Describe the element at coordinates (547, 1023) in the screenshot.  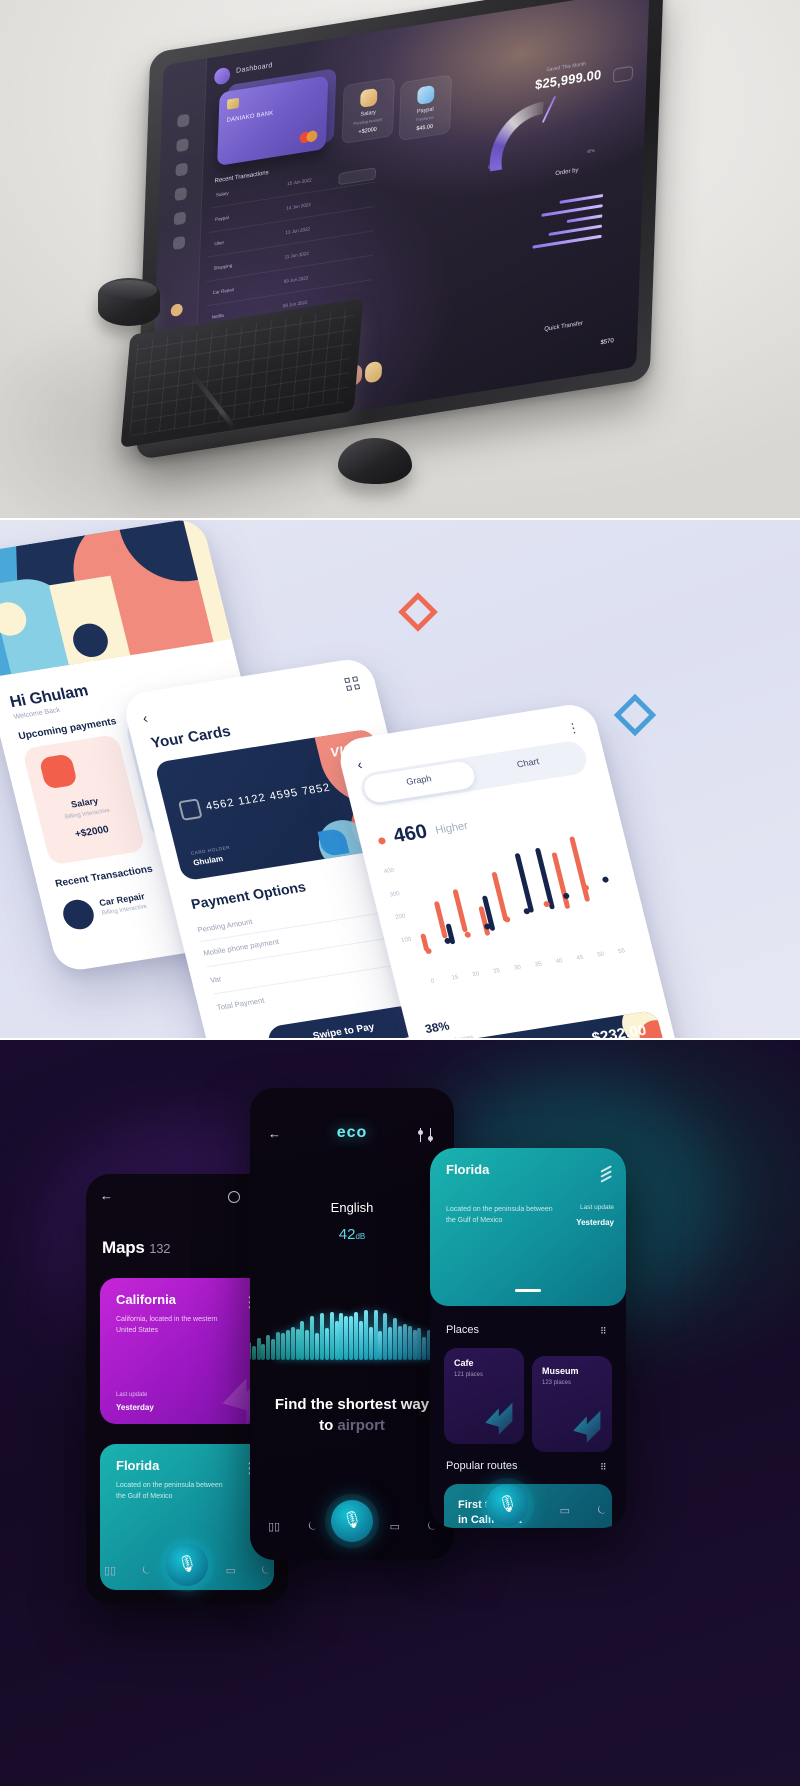
I see `total-spend-card: $232.00 Total Spend Cash Available` at that location.